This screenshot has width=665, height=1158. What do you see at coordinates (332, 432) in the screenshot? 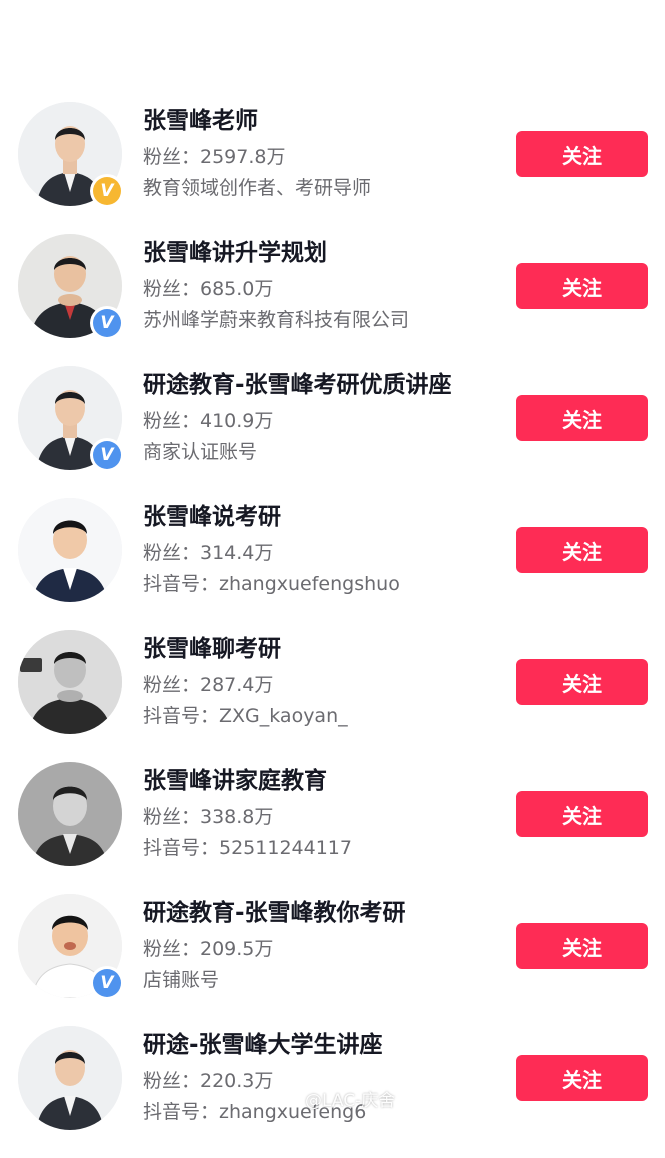
I see `account-row: V 研途教育-张雪峰考研优质讲座 粉丝：410.9万 商家认证账号 关注` at bounding box center [332, 432].